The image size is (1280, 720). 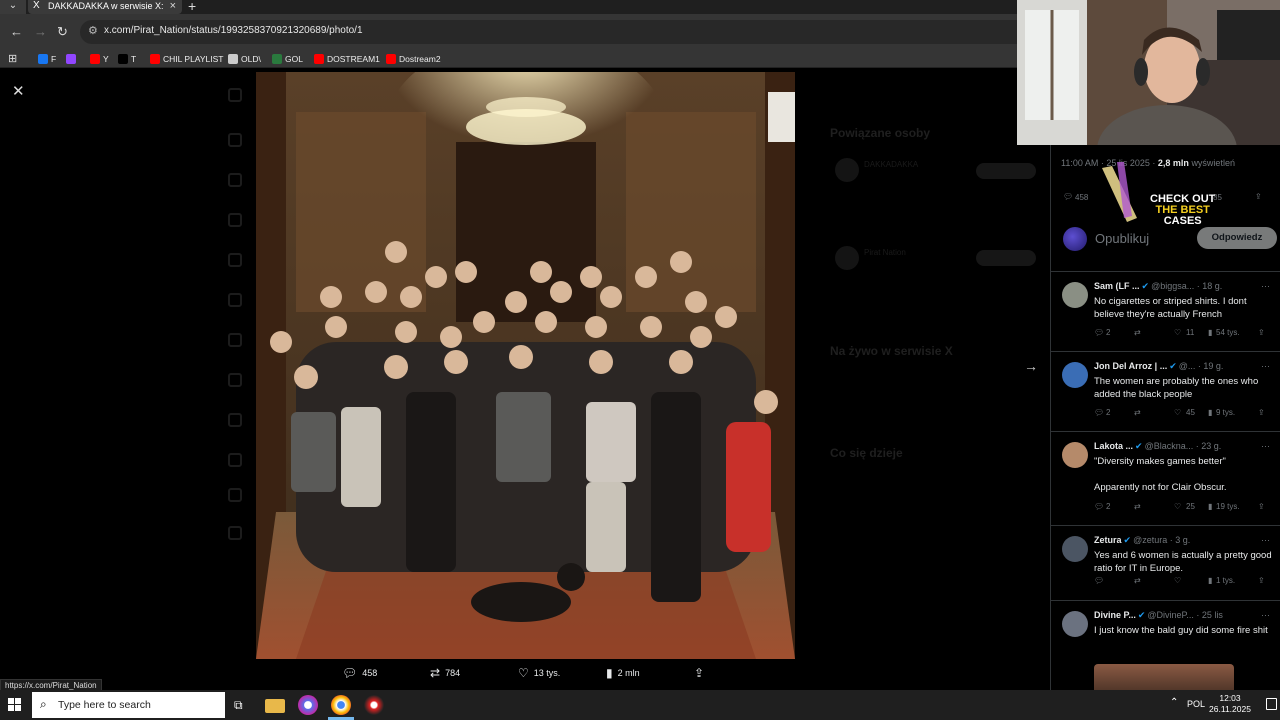 What do you see at coordinates (699, 673) in the screenshot?
I see `share-action: ⇪` at bounding box center [699, 673].